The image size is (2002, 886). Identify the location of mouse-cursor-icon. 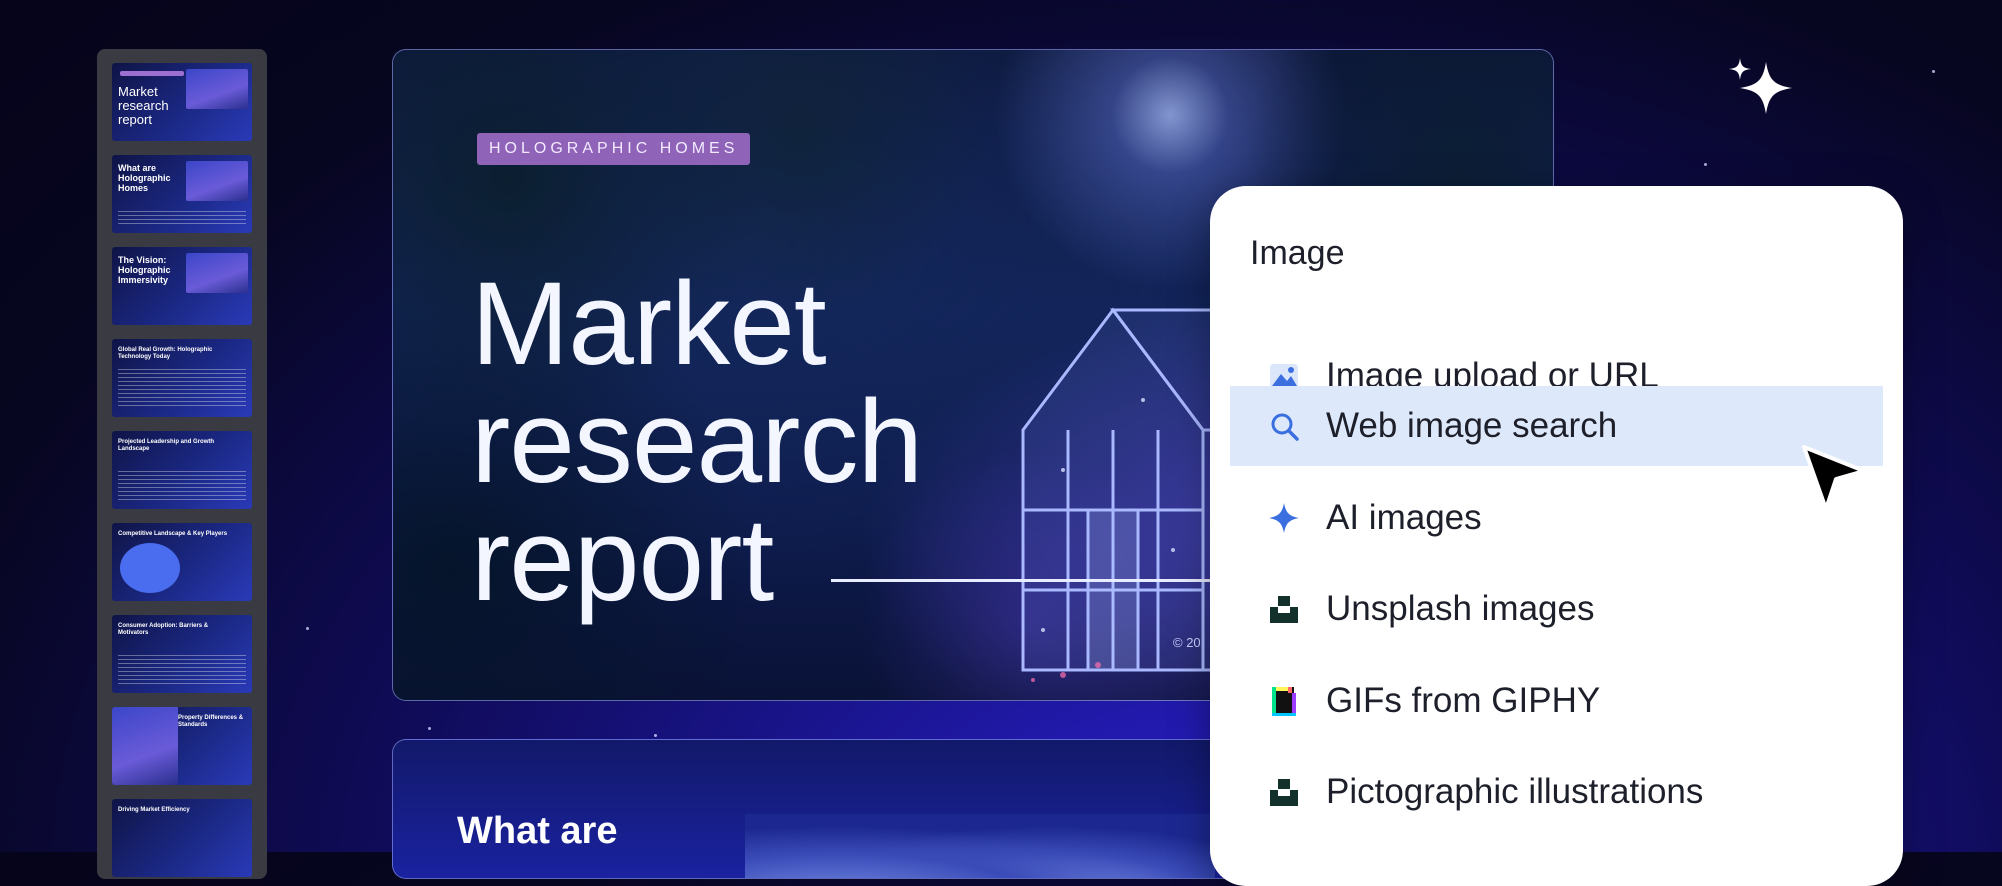
(1834, 478).